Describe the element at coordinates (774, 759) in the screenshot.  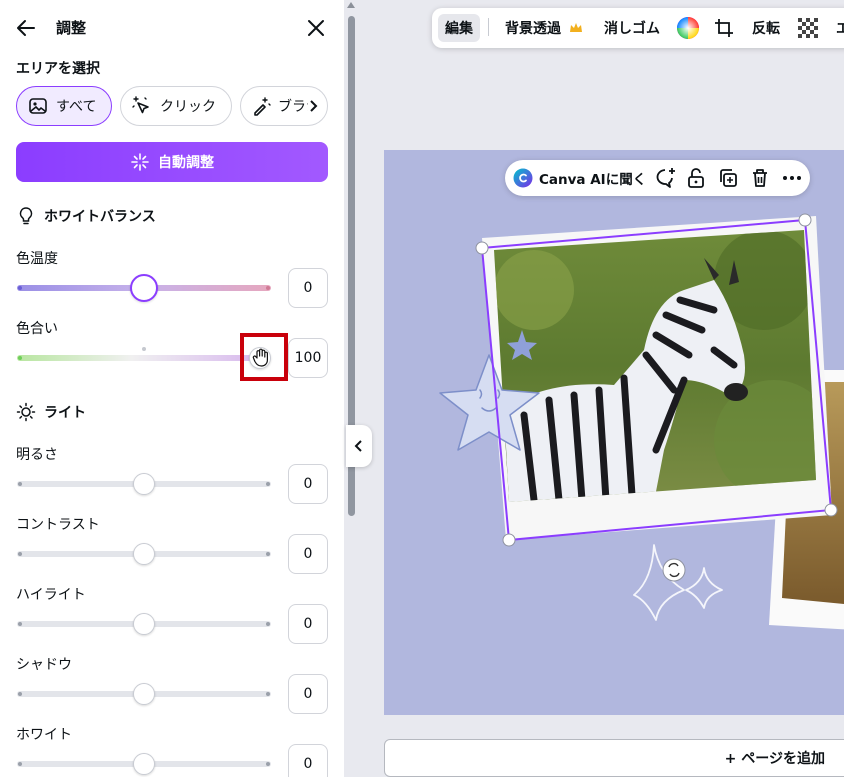
I see `add-page-label: + ページを追加` at that location.